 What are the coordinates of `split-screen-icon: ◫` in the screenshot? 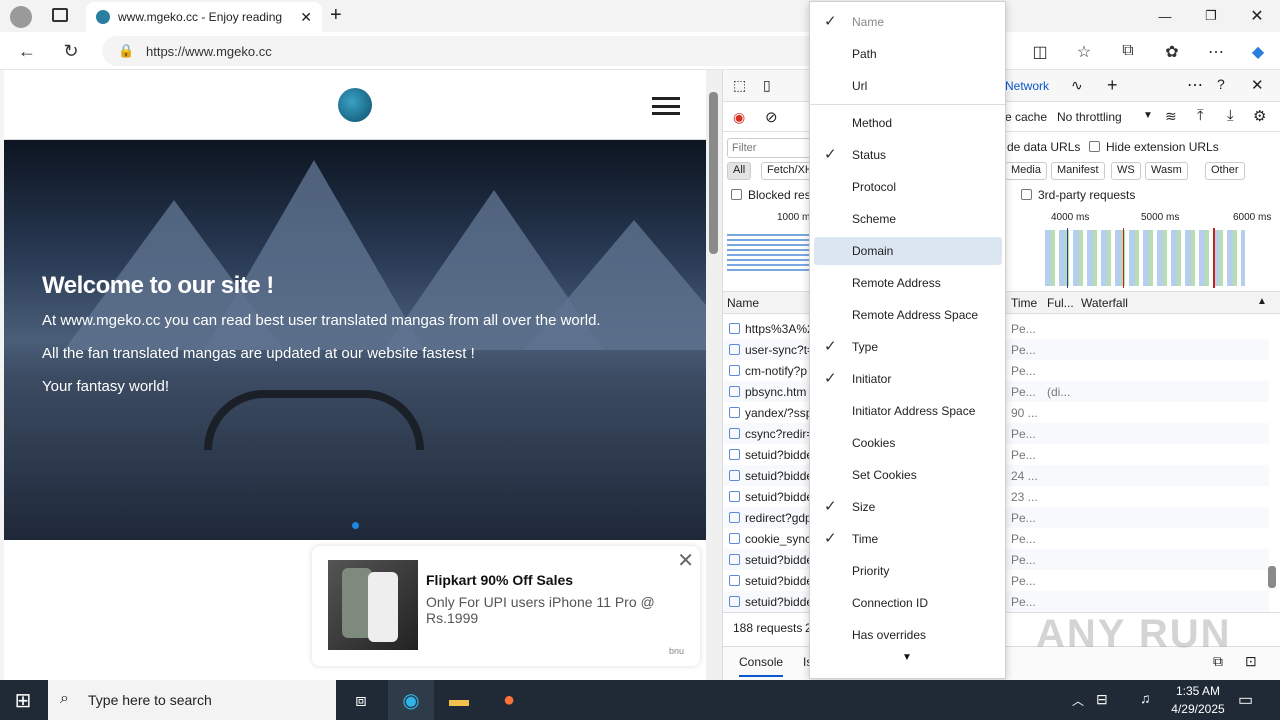 It's located at (1040, 52).